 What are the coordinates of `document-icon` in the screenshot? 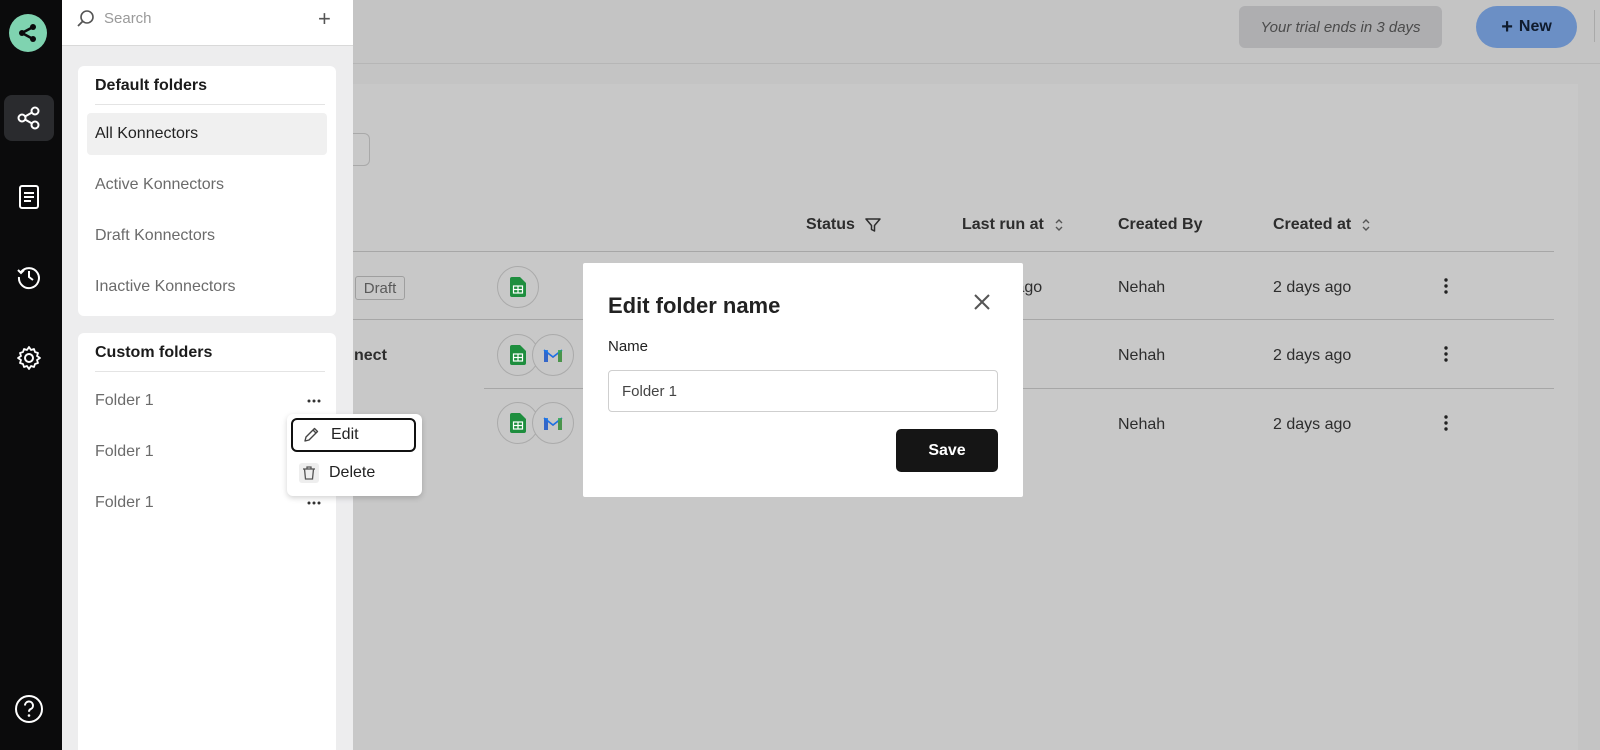 It's located at (29, 197).